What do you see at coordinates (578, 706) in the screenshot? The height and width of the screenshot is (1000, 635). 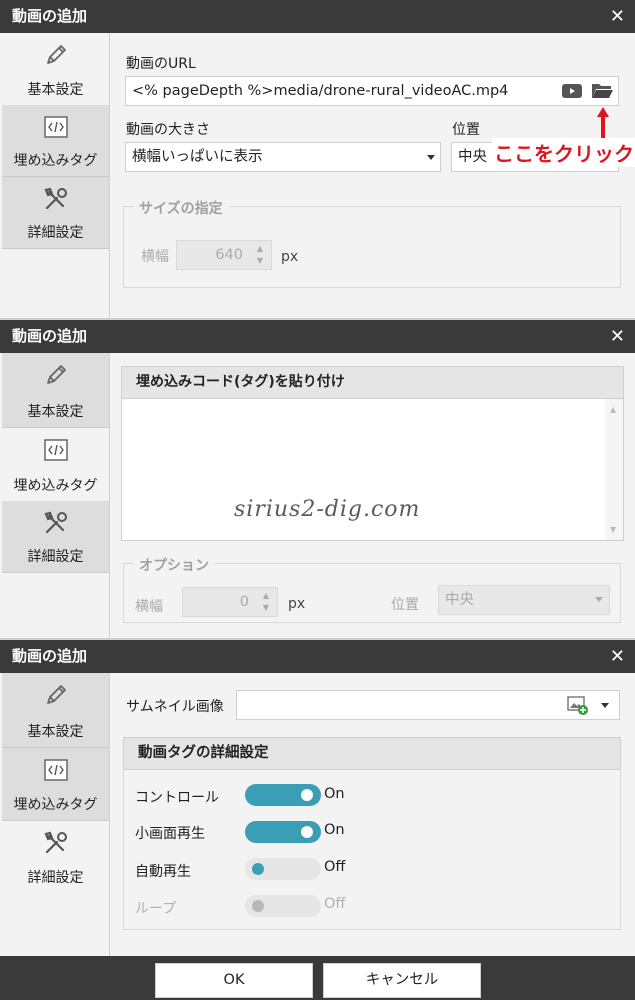 I see `image-add-icon` at bounding box center [578, 706].